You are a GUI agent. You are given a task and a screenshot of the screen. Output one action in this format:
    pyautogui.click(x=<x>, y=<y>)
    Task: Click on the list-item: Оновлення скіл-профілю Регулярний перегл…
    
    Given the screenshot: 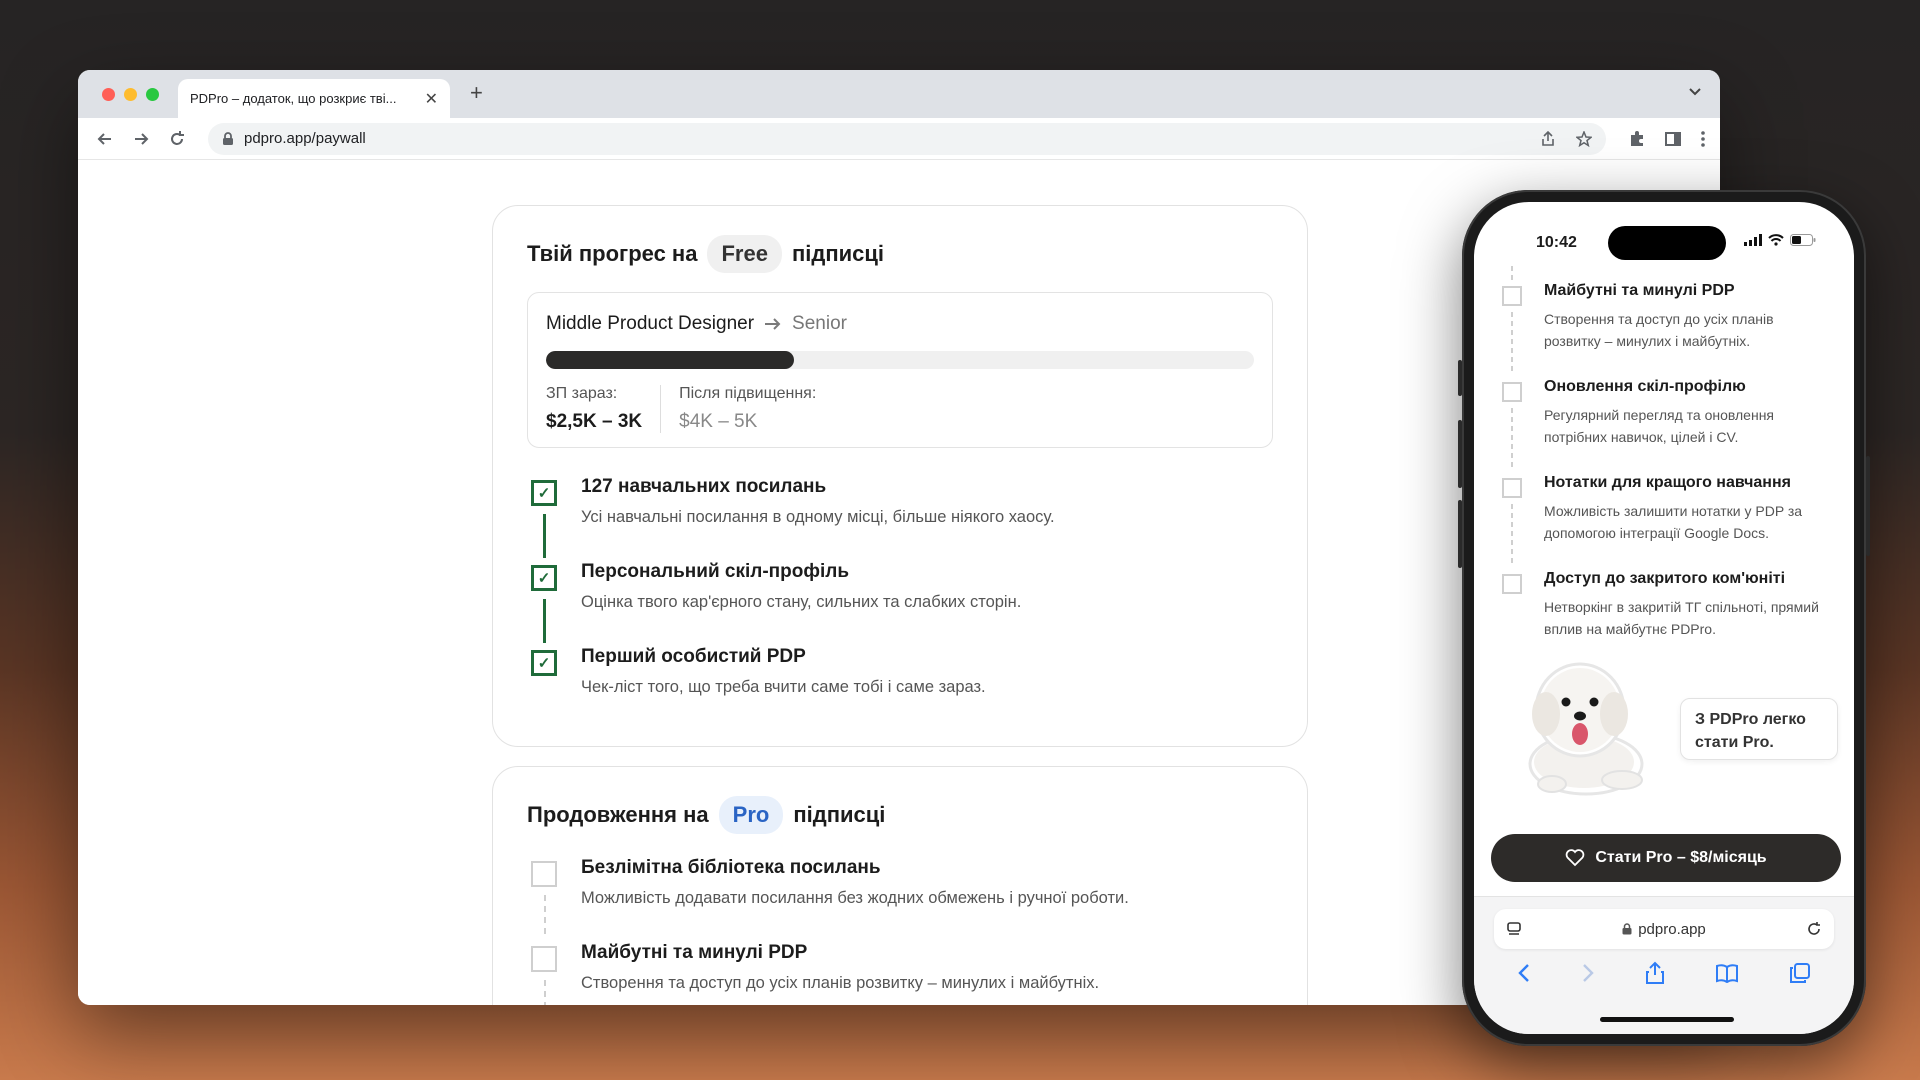 What is the action you would take?
    pyautogui.click(x=1664, y=426)
    